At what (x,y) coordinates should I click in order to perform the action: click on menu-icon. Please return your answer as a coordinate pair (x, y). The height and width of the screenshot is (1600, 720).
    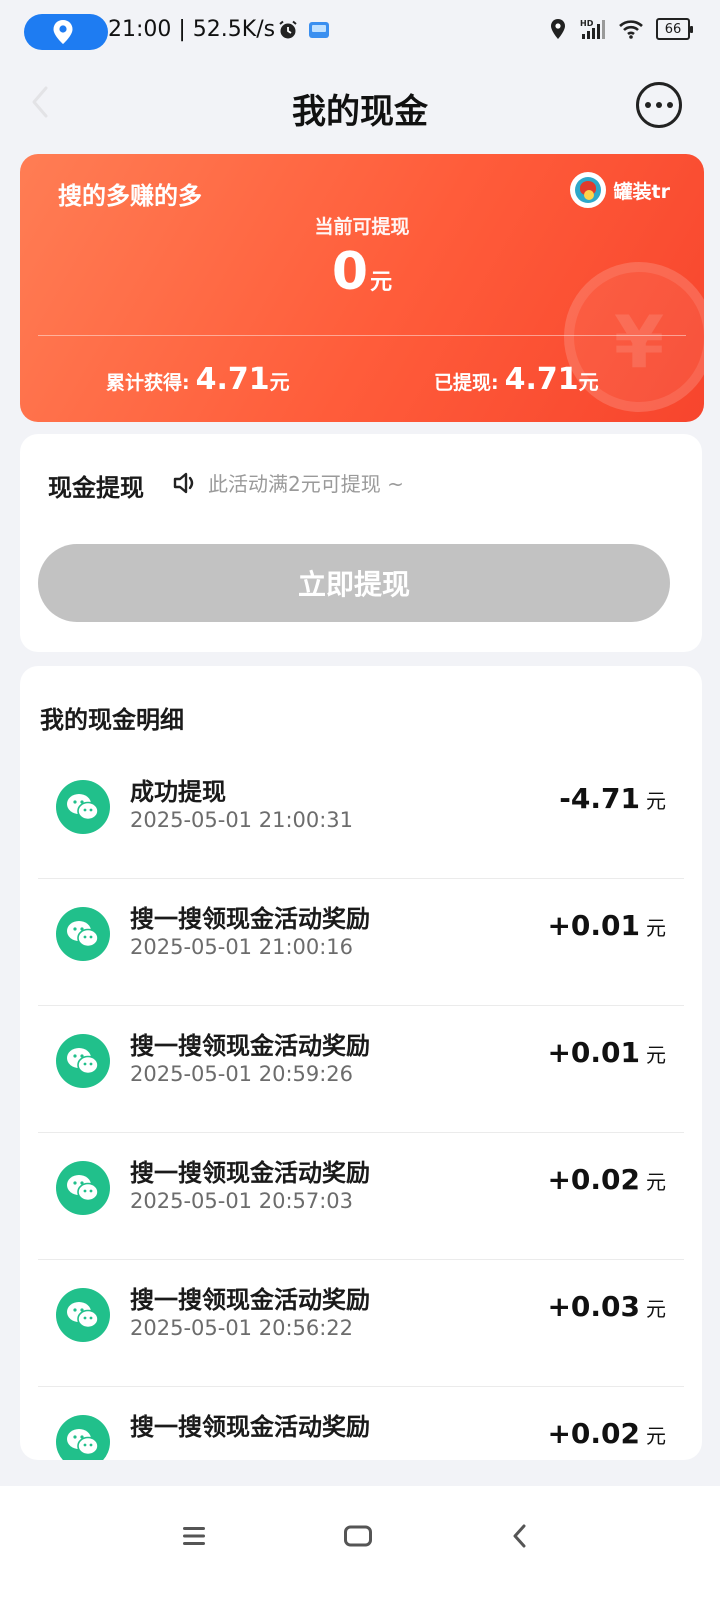
    Looking at the image, I should click on (194, 1536).